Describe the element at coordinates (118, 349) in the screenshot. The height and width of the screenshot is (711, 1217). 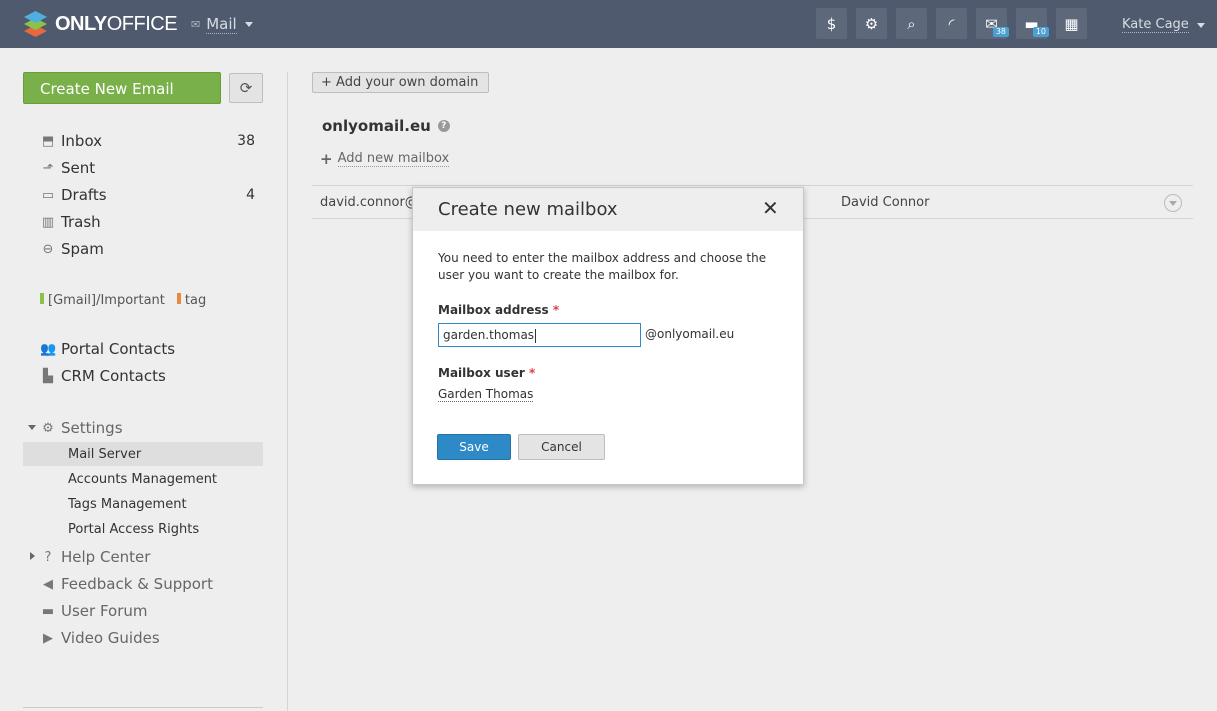
I see `contacts-label: Portal Contacts` at that location.